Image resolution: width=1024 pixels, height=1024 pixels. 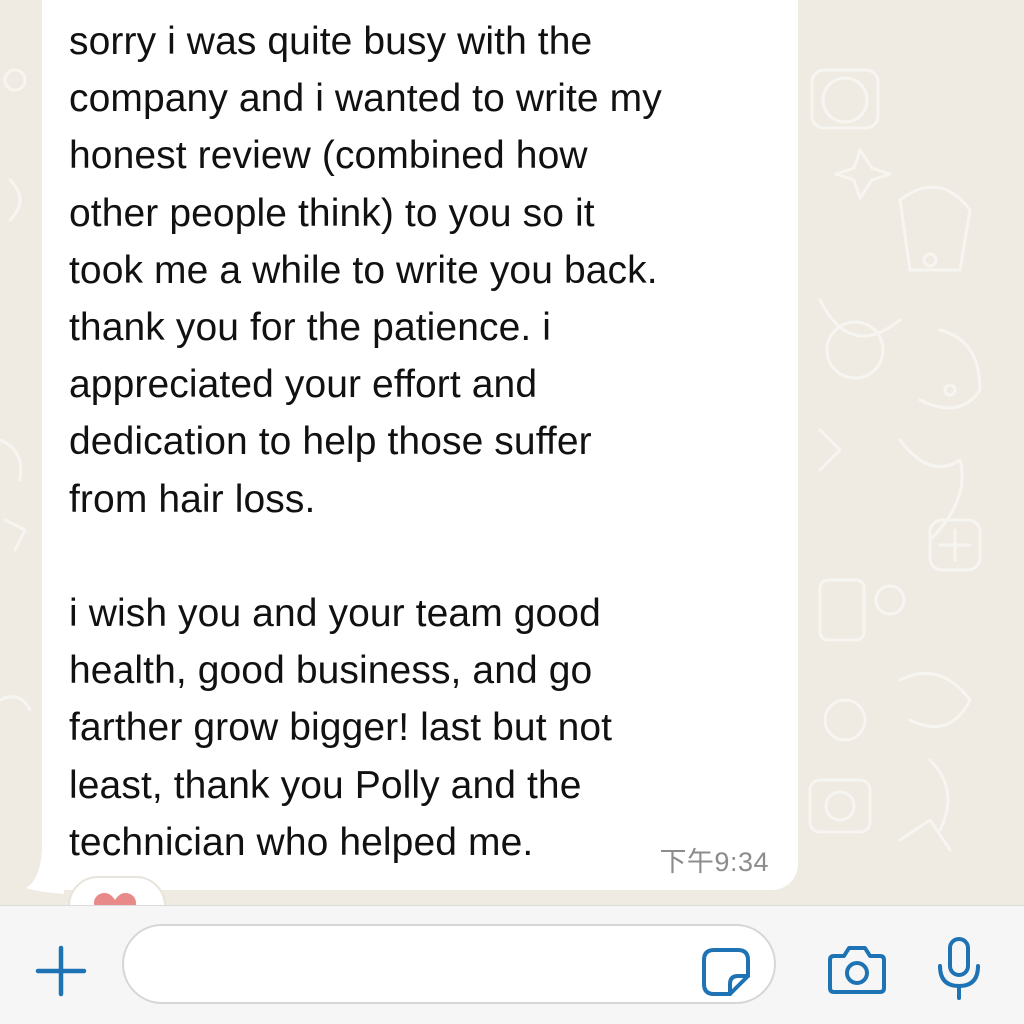 I want to click on message-input-bar, so click(x=512, y=964).